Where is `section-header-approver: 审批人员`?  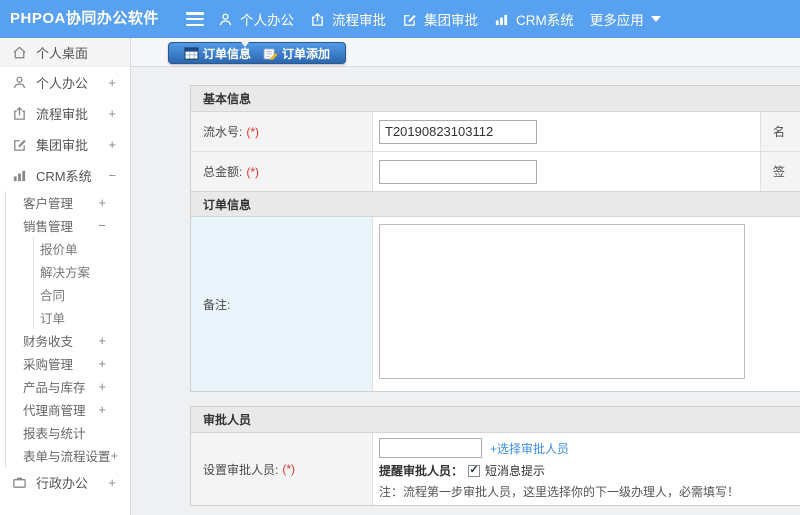
section-header-approver: 审批人员 is located at coordinates (495, 420).